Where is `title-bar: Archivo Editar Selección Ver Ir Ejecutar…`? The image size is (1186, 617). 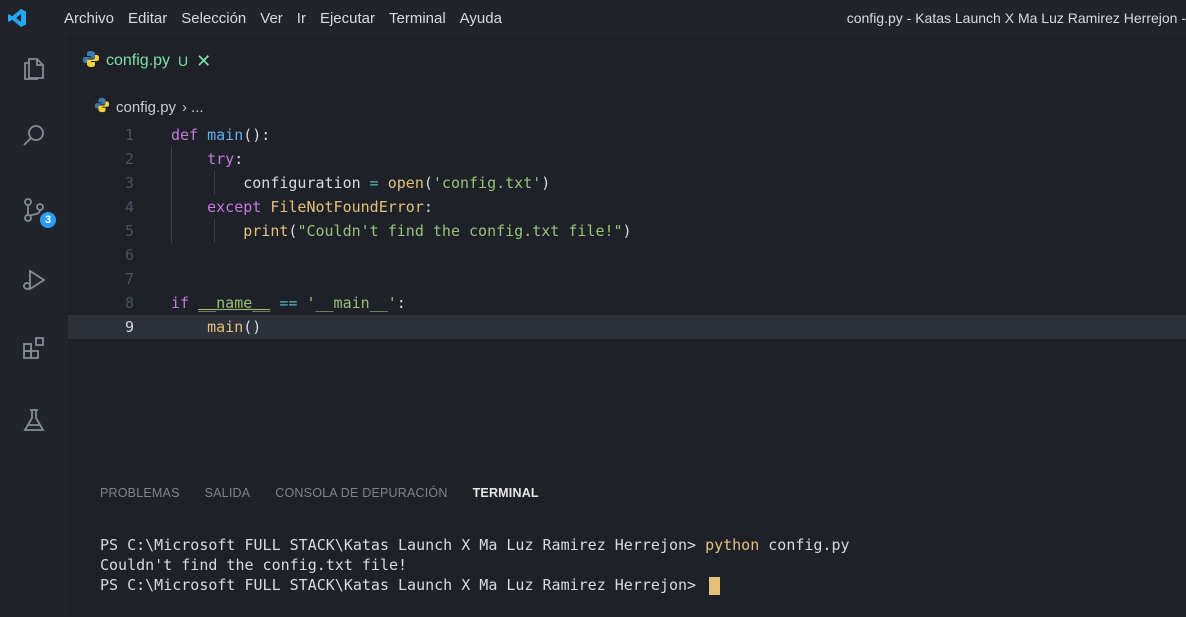
title-bar: Archivo Editar Selección Ver Ir Ejecutar… is located at coordinates (593, 18).